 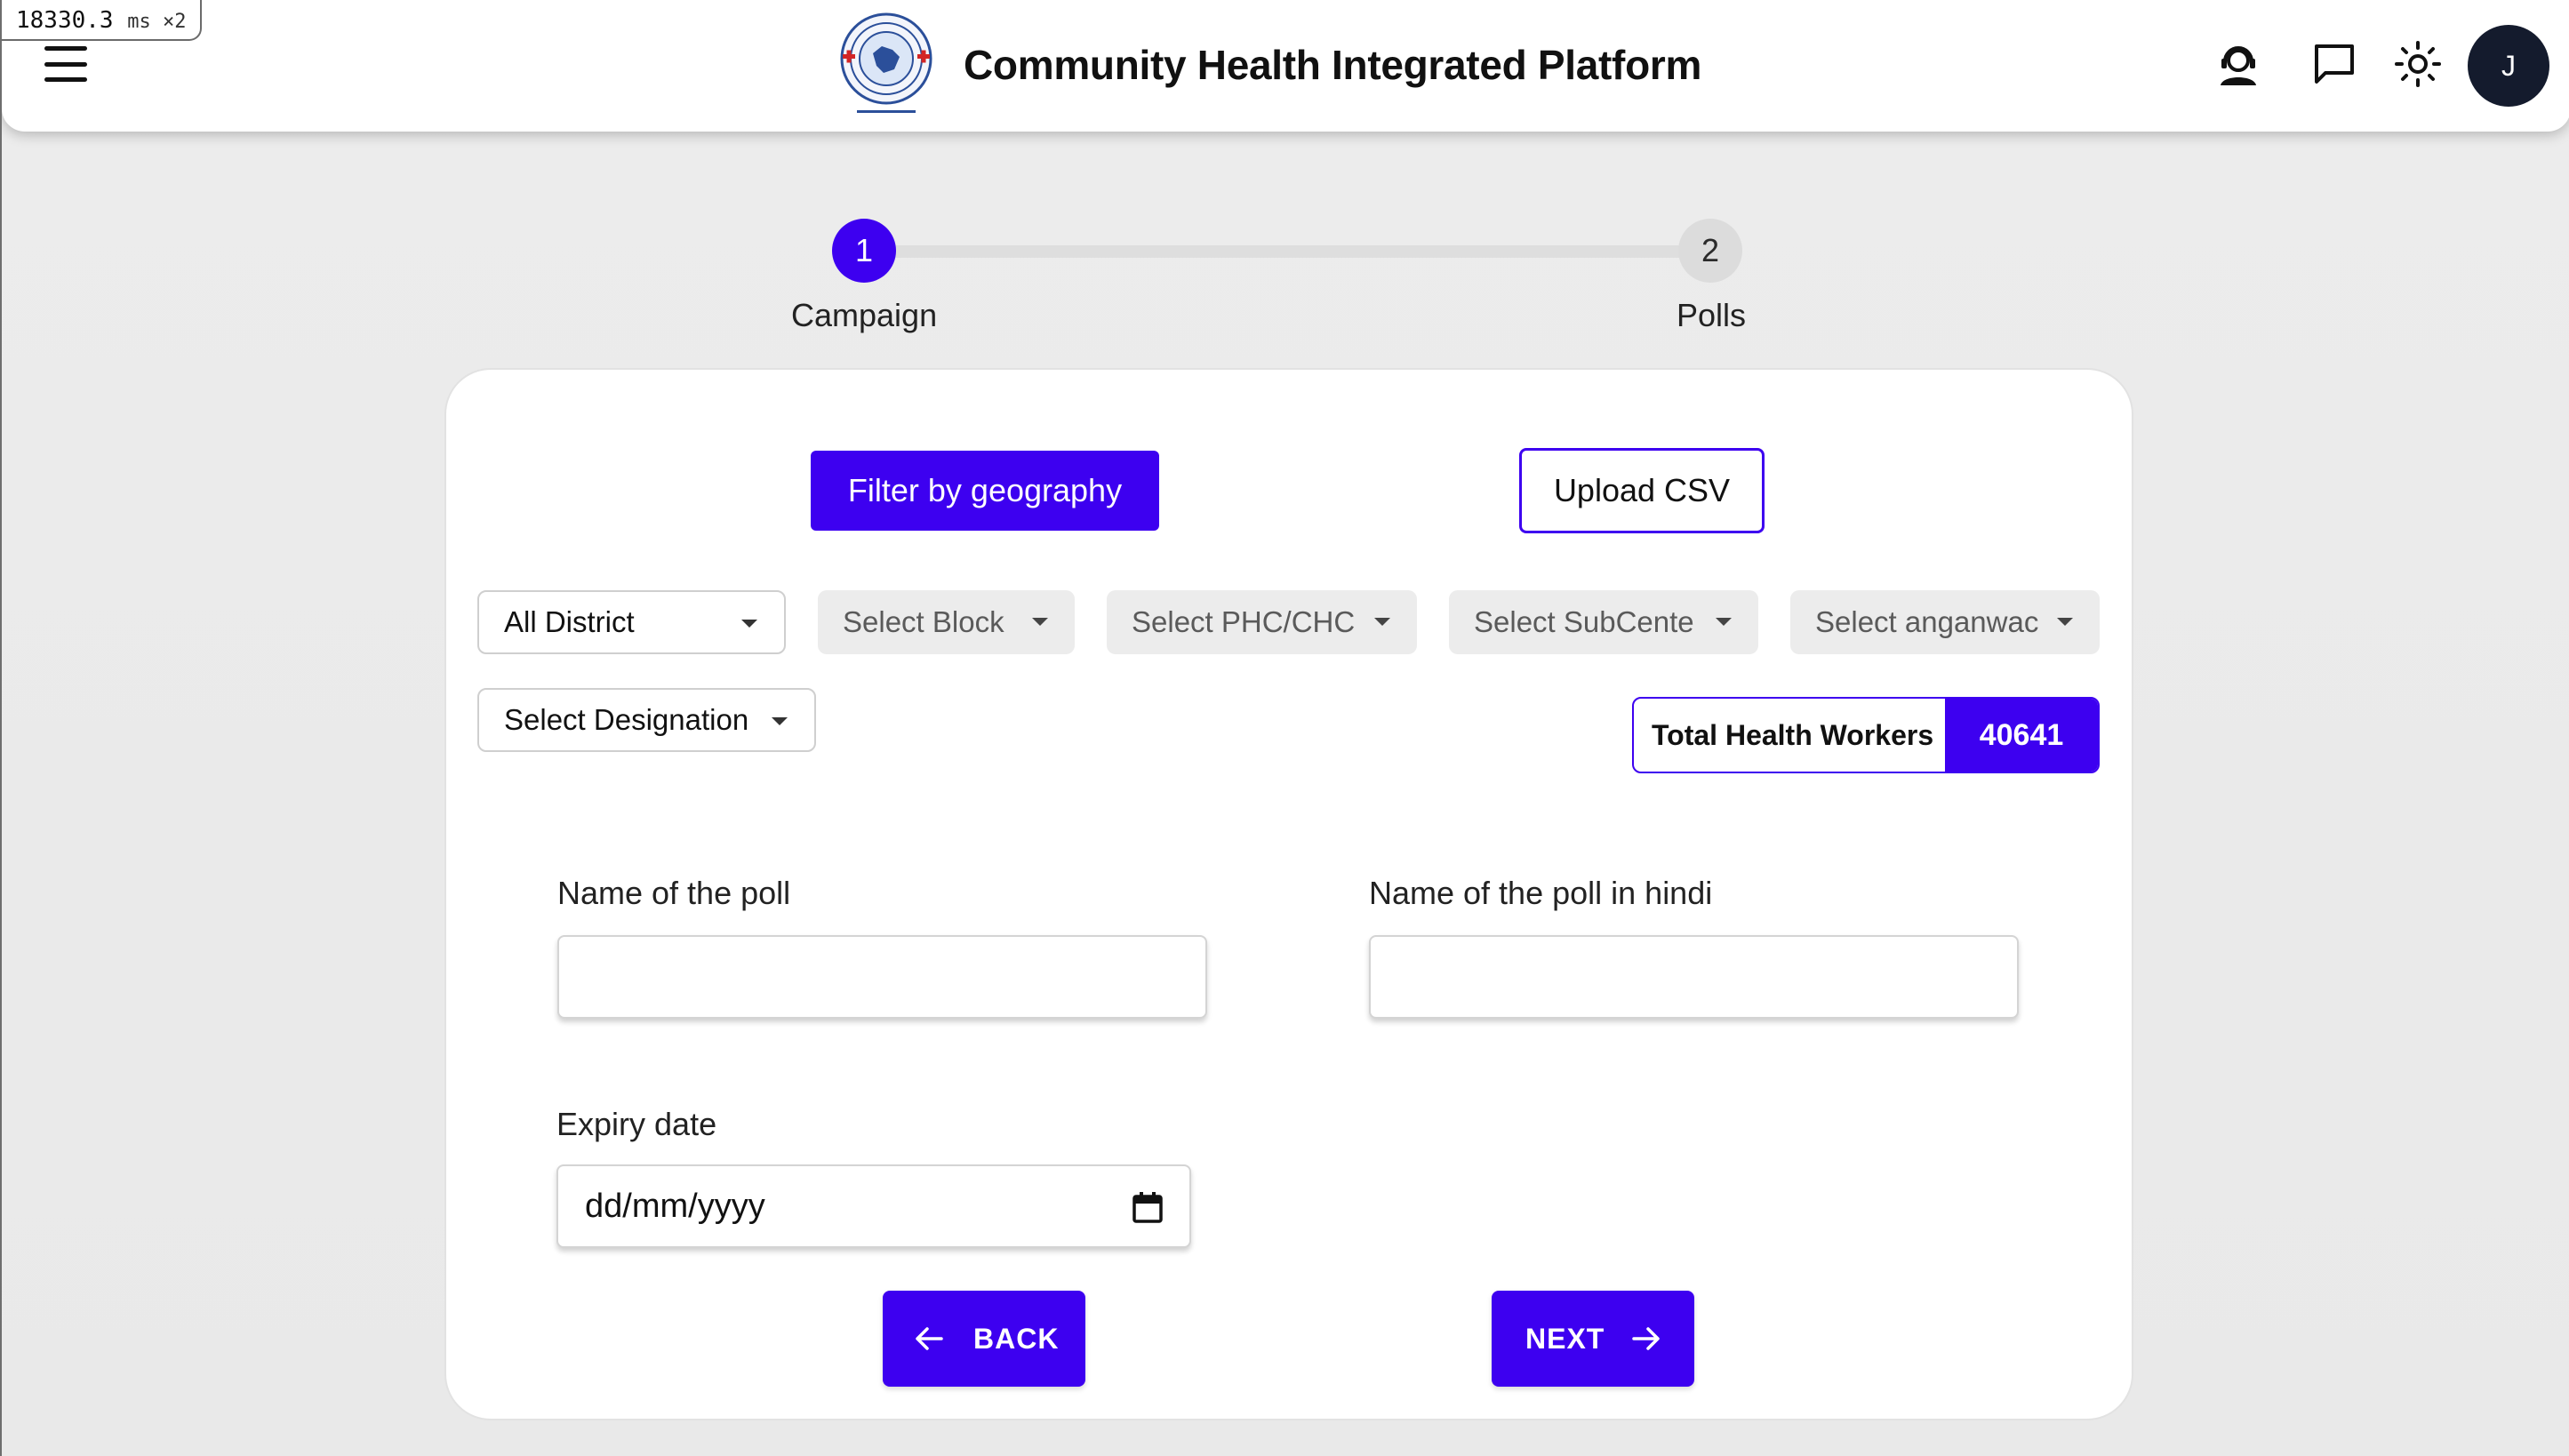 What do you see at coordinates (923, 621) in the screenshot?
I see `block-select-value: Select Block` at bounding box center [923, 621].